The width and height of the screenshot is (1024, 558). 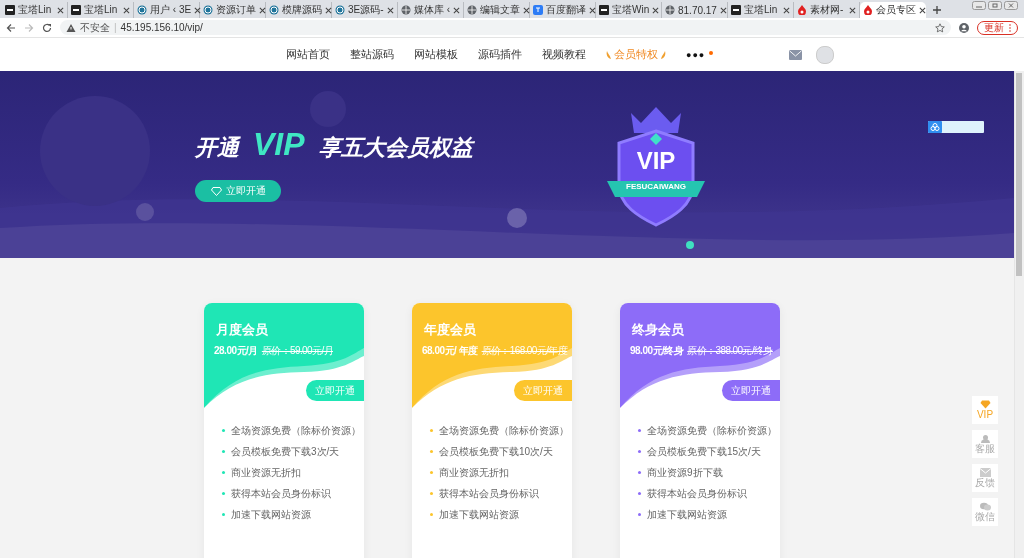 I want to click on original-price: 原价：168.00元/年度, so click(x=524, y=351).